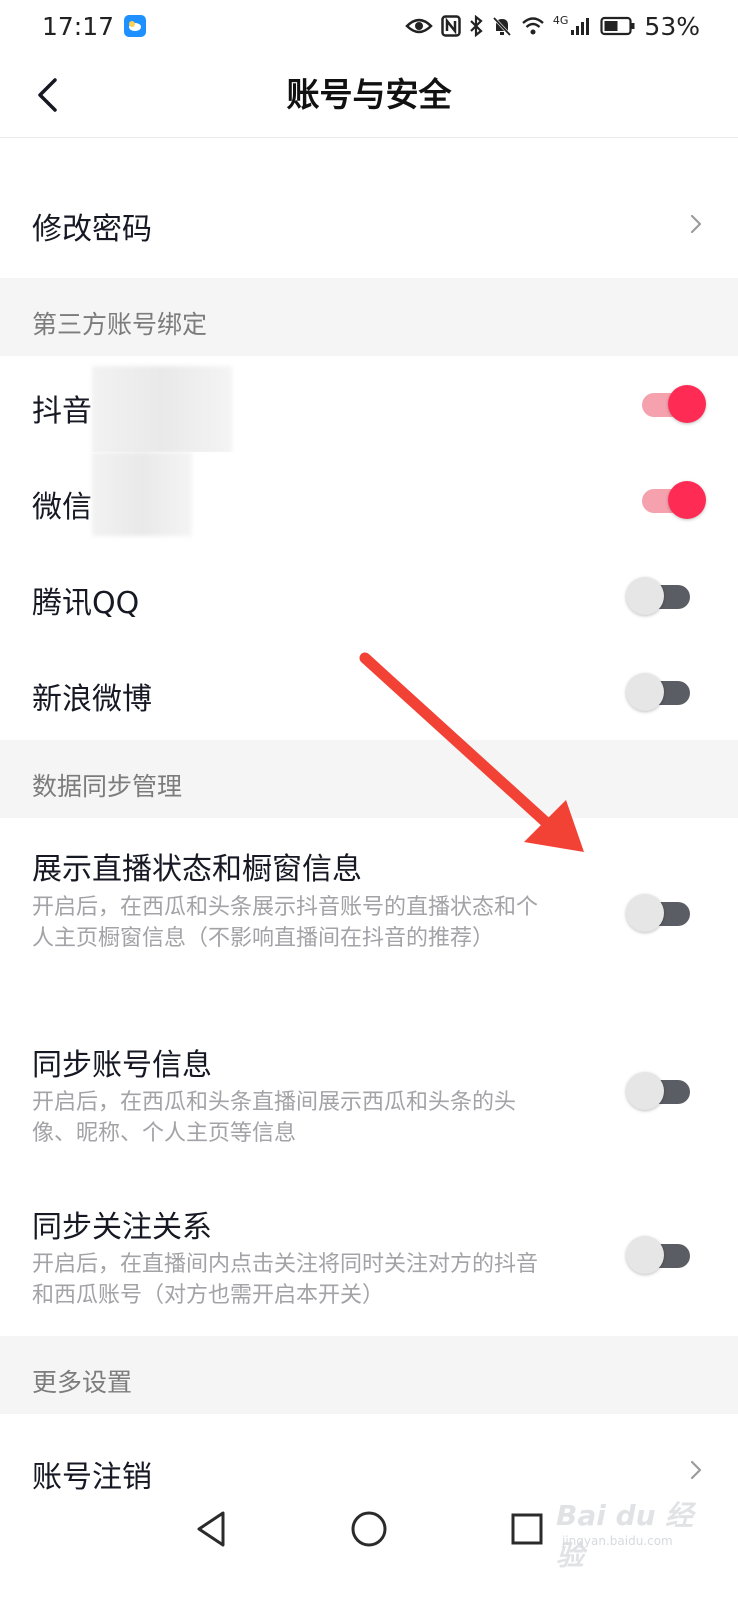 This screenshot has width=738, height=1600. What do you see at coordinates (78, 26) in the screenshot?
I see `status-time: 17:17` at bounding box center [78, 26].